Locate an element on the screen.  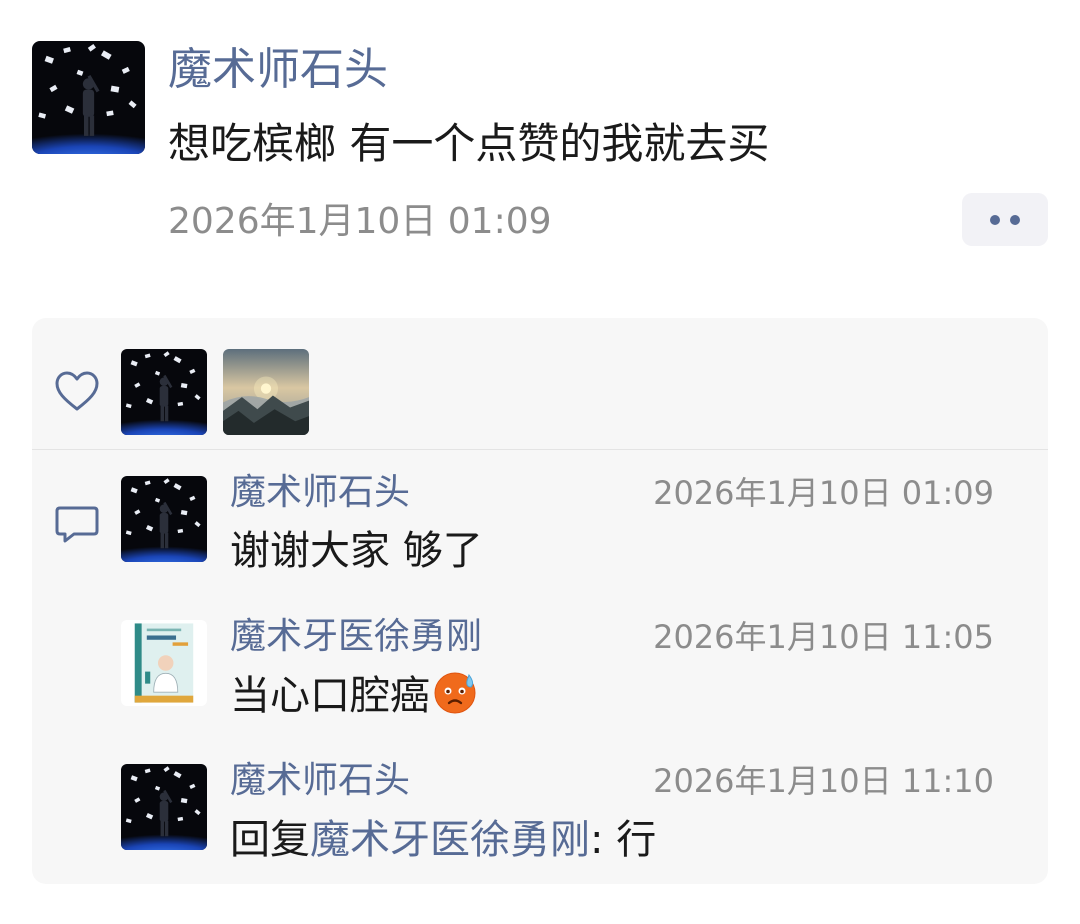
book-cover-avatar-image is located at coordinates (164, 663).